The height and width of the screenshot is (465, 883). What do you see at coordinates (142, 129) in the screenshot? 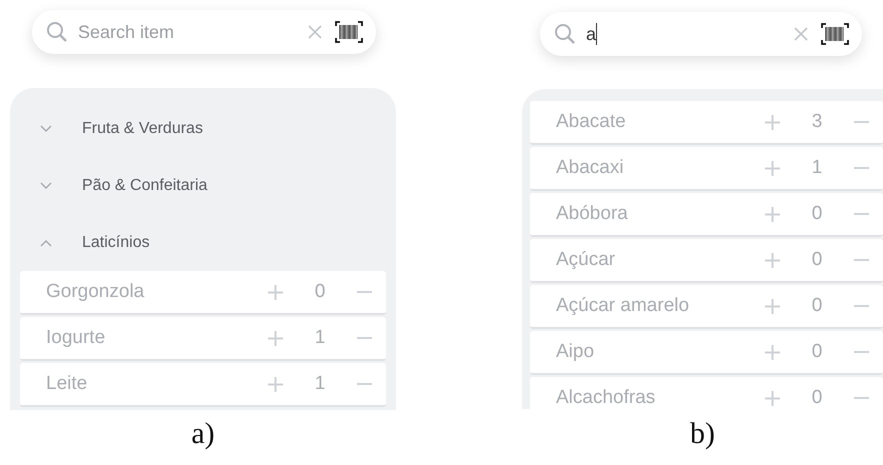
I see `category-name: Fruta & Verduras` at bounding box center [142, 129].